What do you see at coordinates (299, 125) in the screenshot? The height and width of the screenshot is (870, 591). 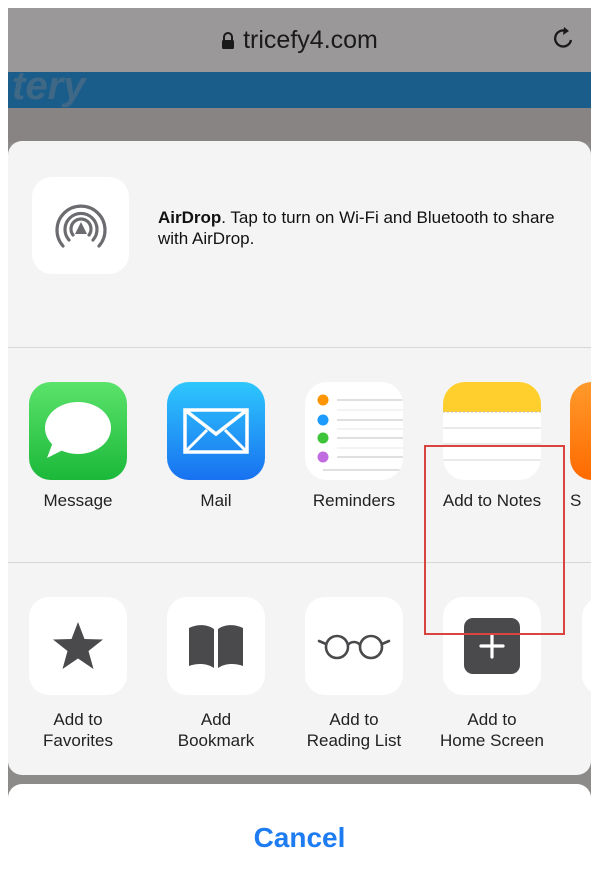 I see `background-site-content` at bounding box center [299, 125].